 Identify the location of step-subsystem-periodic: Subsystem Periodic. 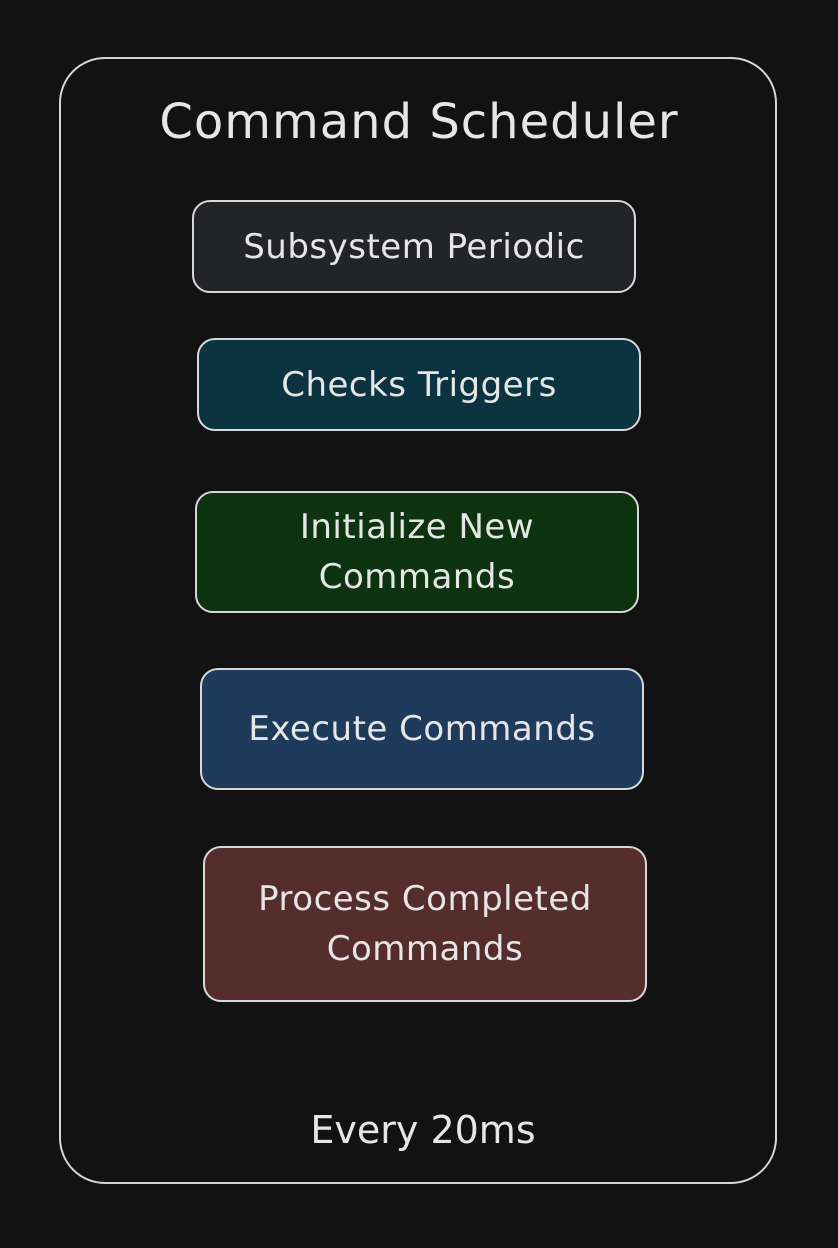
(414, 246).